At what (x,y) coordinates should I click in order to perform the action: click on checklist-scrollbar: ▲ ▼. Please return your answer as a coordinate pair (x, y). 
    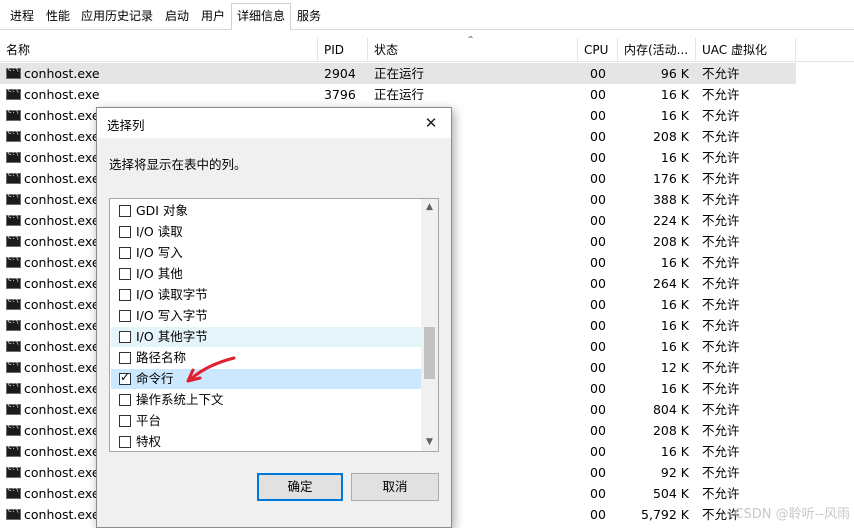
    Looking at the image, I should click on (429, 325).